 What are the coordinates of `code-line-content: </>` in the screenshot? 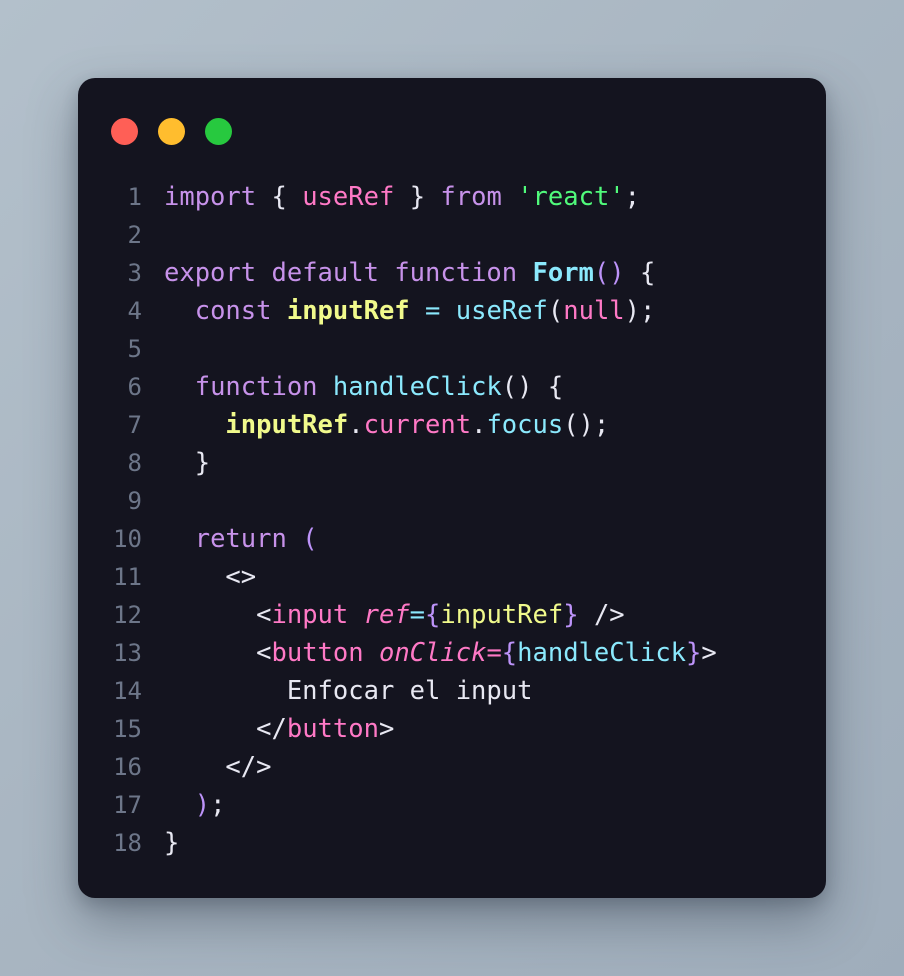 It's located at (206, 767).